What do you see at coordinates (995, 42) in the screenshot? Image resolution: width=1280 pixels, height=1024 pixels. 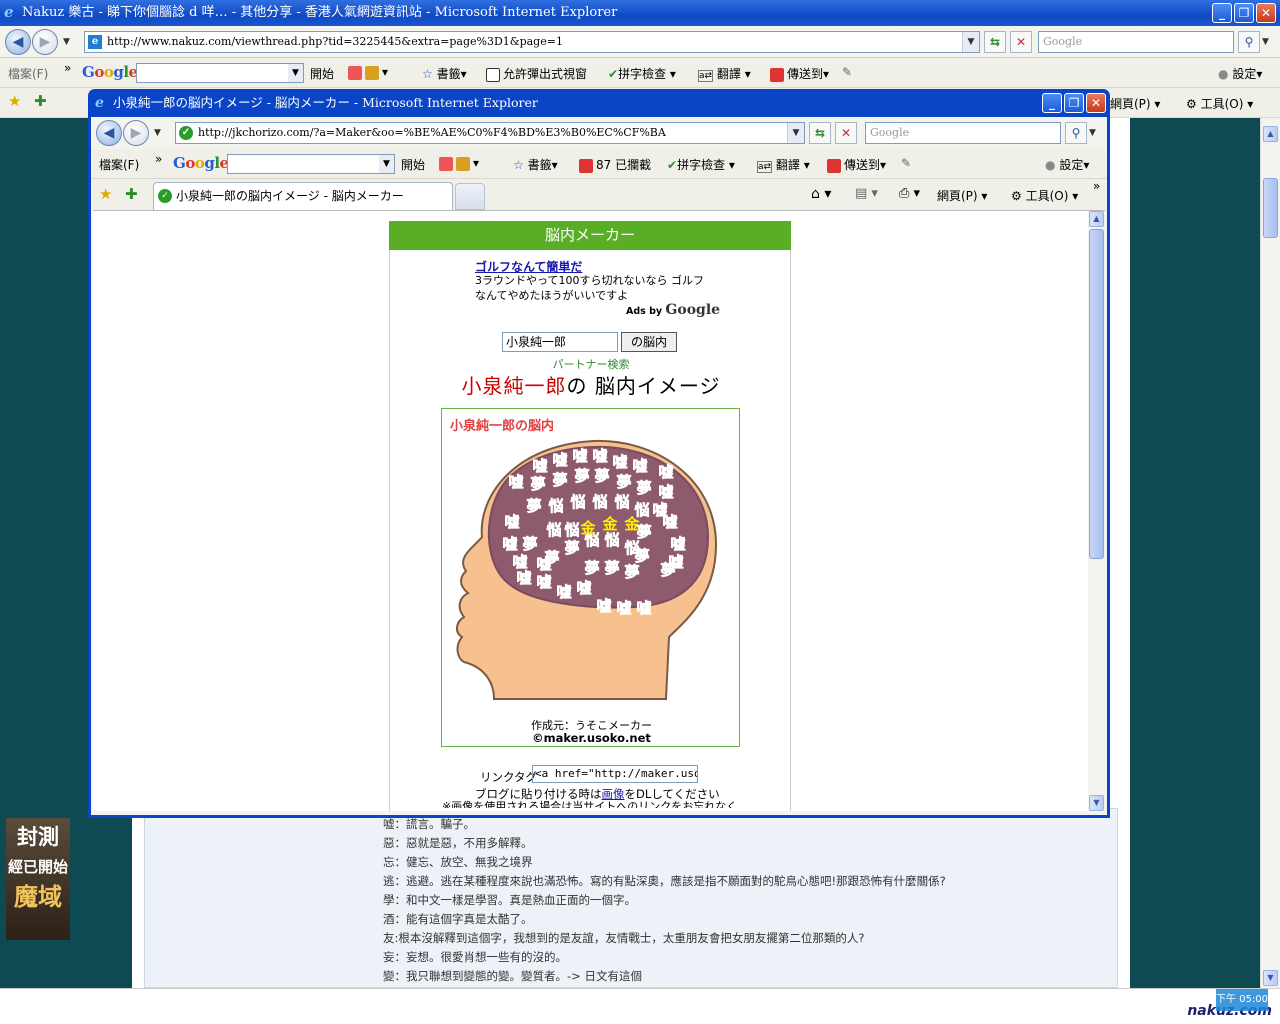 I see `refresh-button: ⇆` at bounding box center [995, 42].